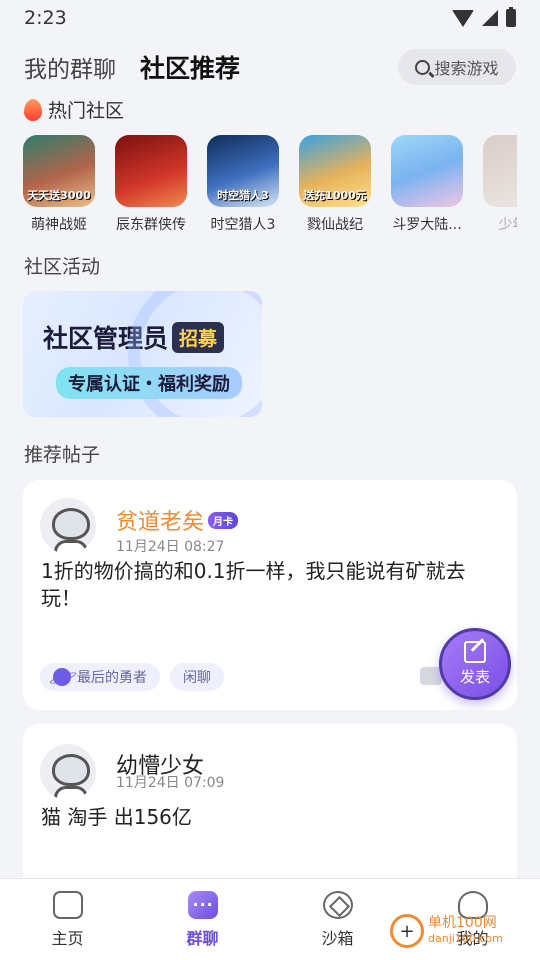 This screenshot has width=540, height=960. I want to click on posts-section-title: 推荐帖子, so click(62, 455).